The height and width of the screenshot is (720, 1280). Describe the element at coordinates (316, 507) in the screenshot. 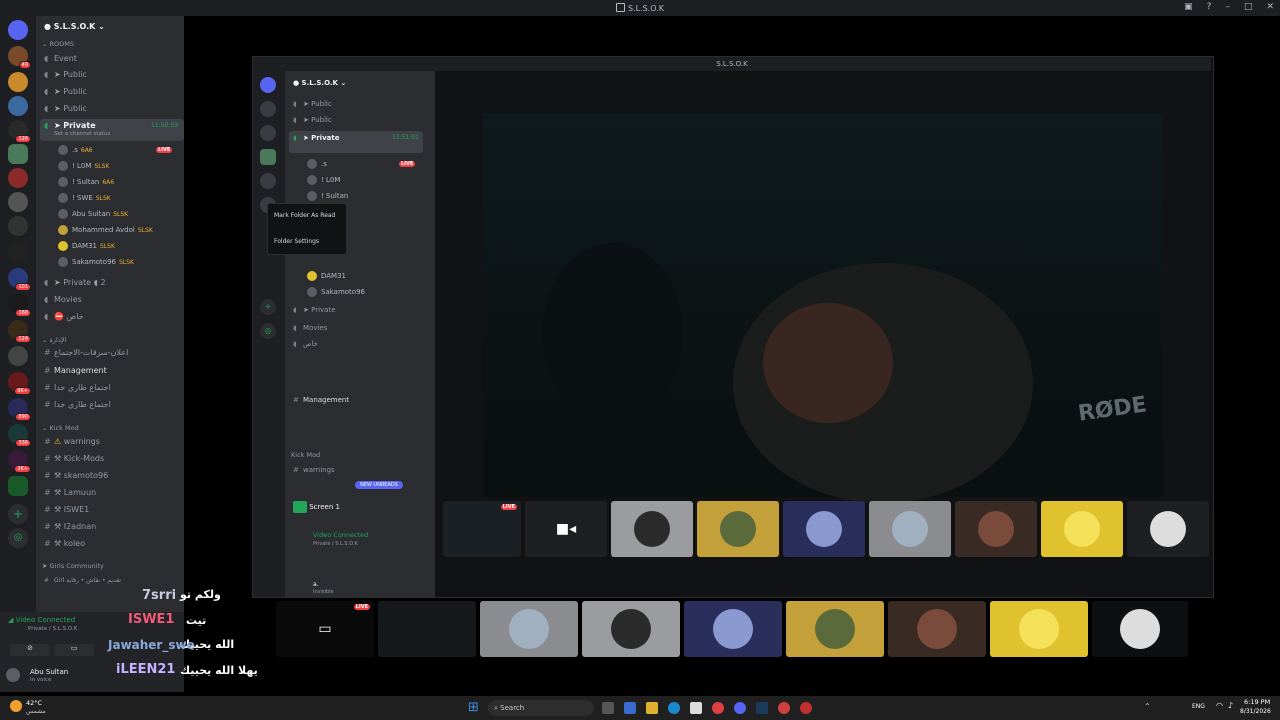

I see `screen-share-label: Screen 1` at that location.